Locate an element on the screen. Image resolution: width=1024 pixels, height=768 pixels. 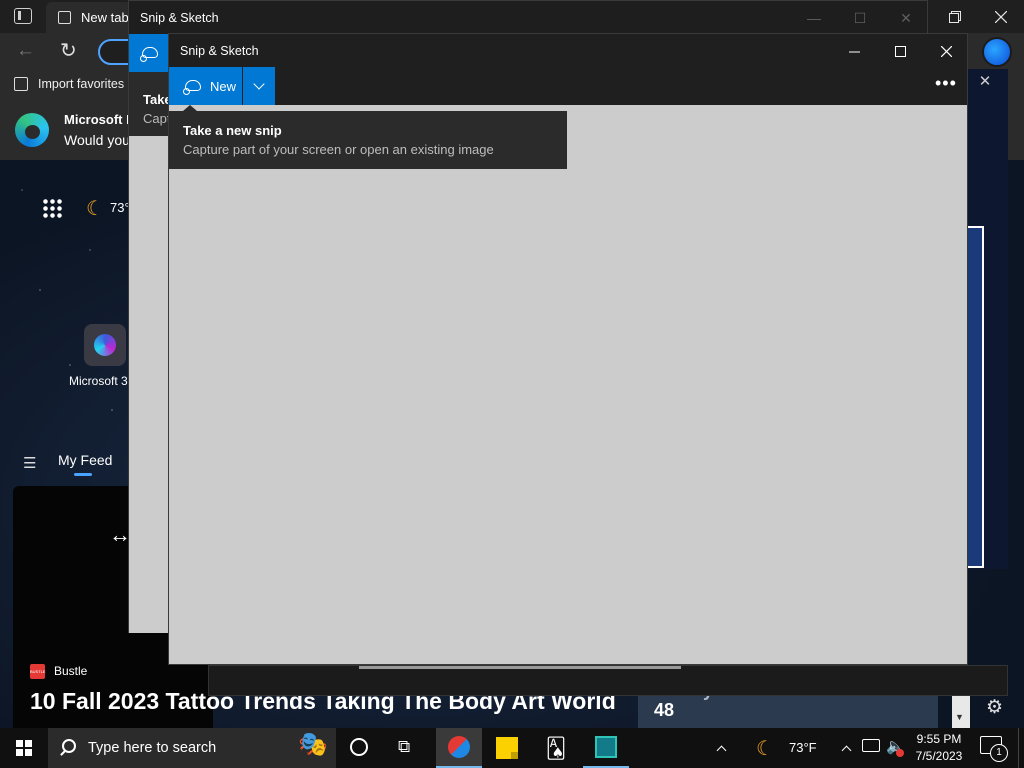
snip-and-sketch-icon is located at coordinates (459, 747).